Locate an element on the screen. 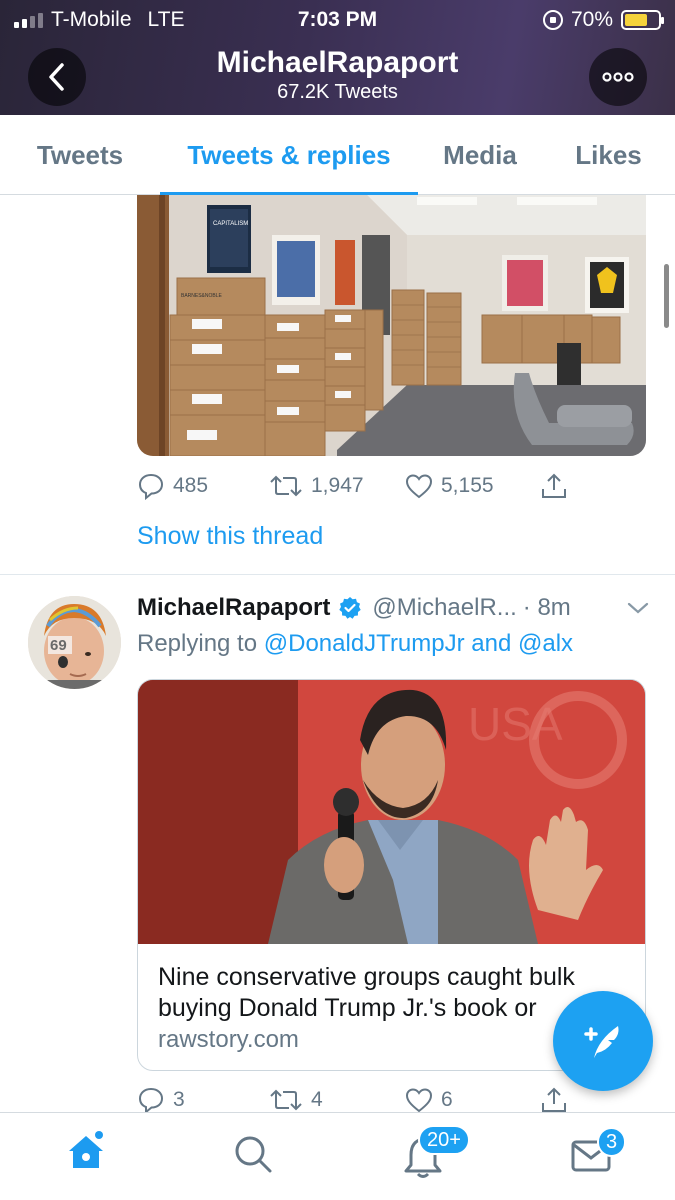  tab-tweets-replies: Tweets & replies is located at coordinates (289, 155).